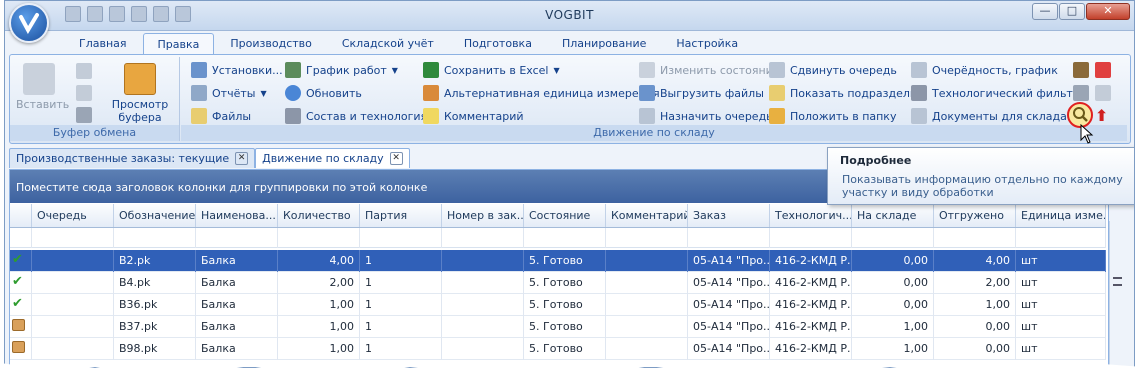 The image size is (1143, 373). Describe the element at coordinates (473, 116) in the screenshot. I see `comment-button: Комментарий` at that location.